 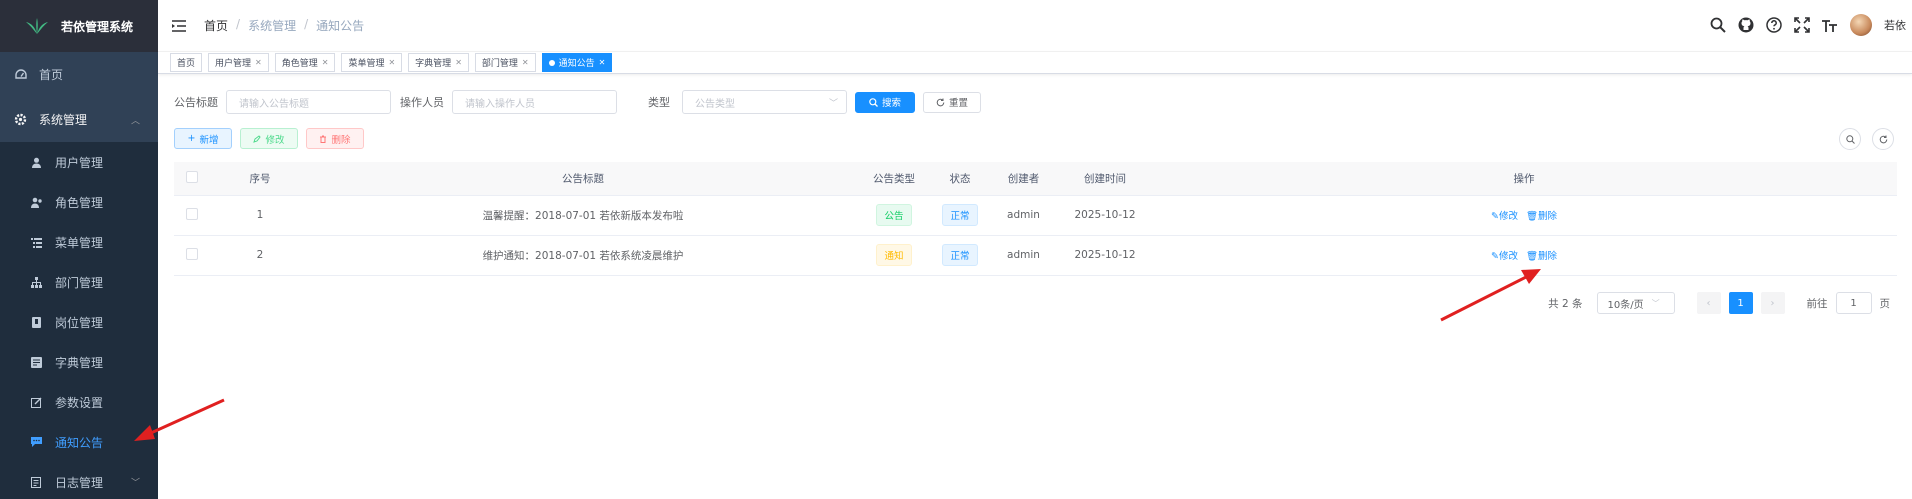 What do you see at coordinates (36, 362) in the screenshot?
I see `dict-icon` at bounding box center [36, 362].